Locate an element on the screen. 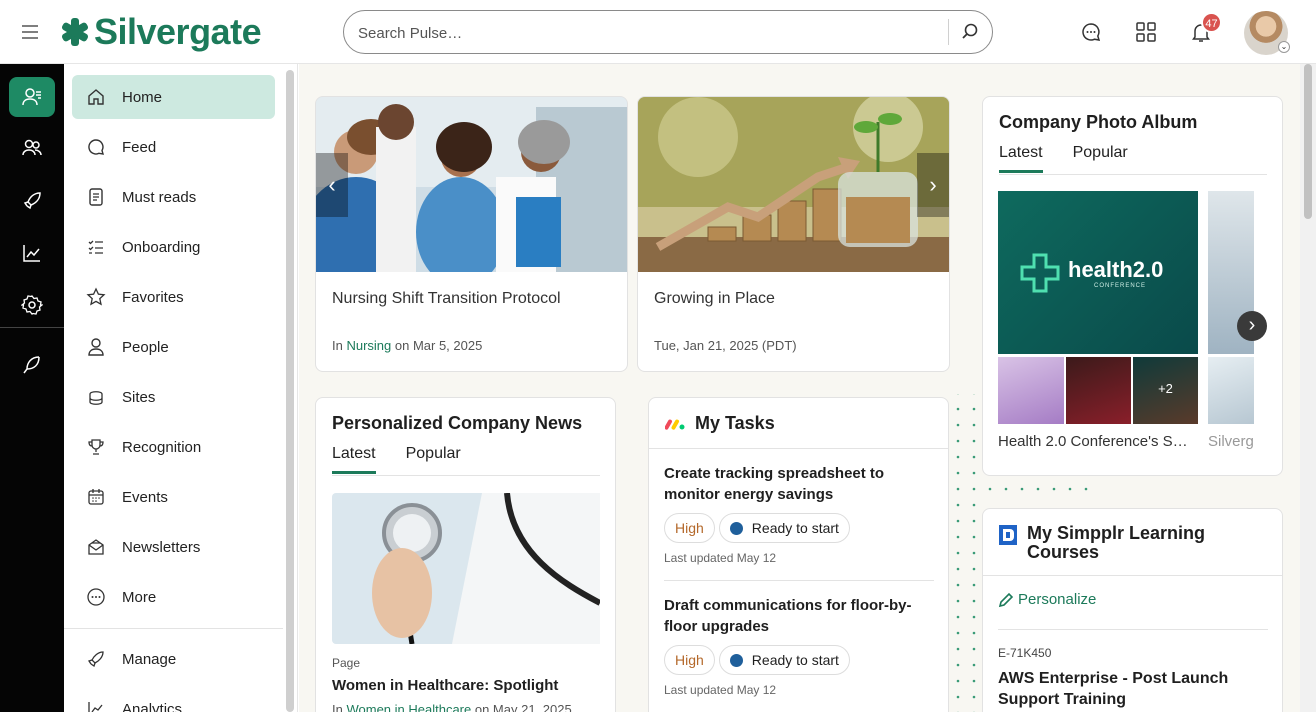 This screenshot has height=712, width=1316. album-caption: Silverg is located at coordinates (1233, 441).